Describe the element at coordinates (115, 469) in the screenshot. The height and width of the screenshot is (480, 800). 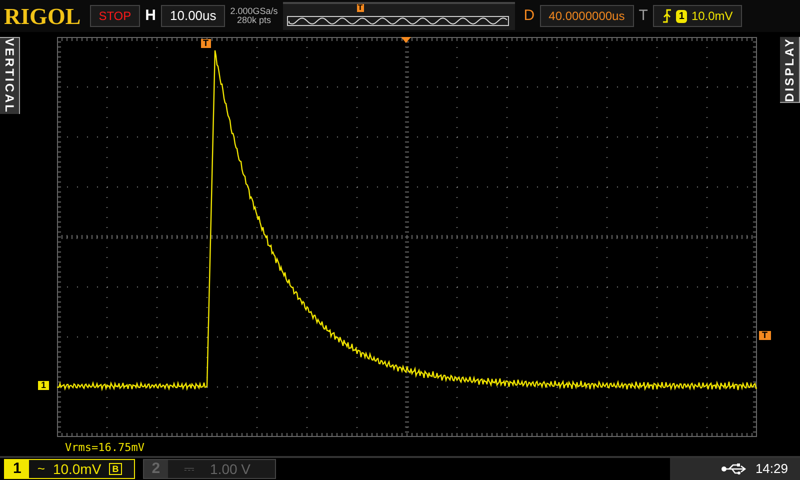
I see `bandwidth-limit-badge: B` at that location.